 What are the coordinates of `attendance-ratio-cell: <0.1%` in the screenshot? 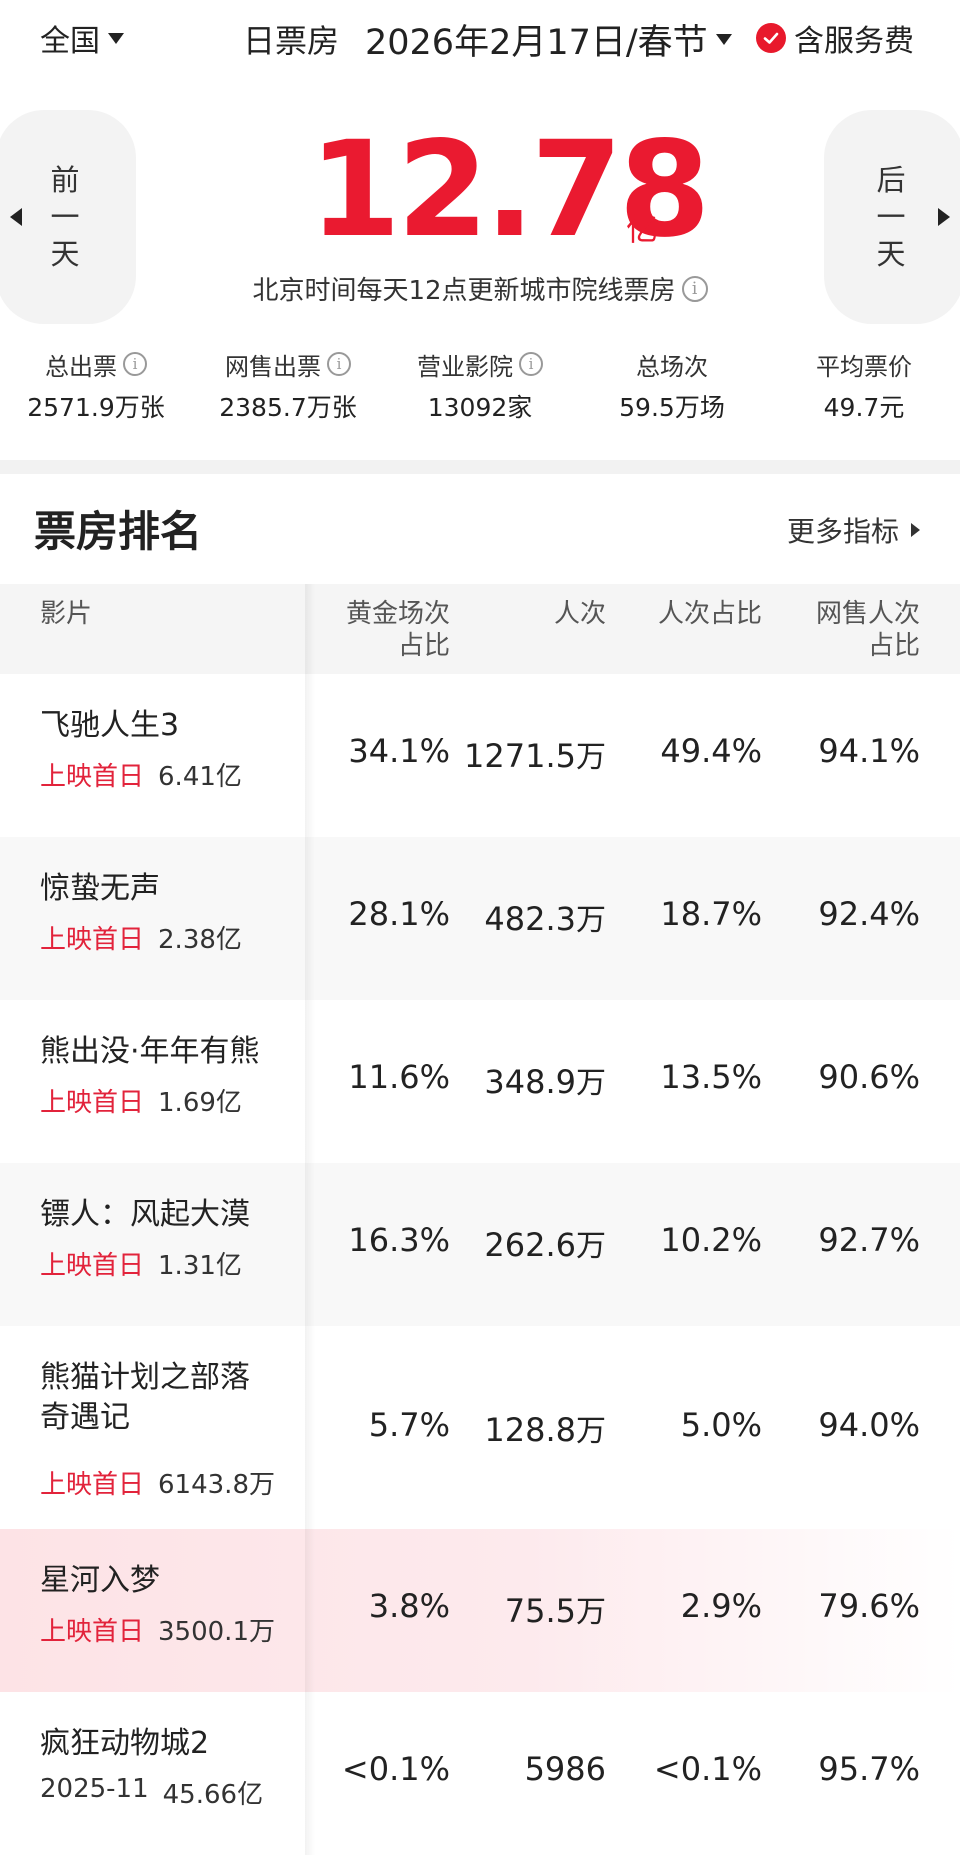 It's located at (707, 1769).